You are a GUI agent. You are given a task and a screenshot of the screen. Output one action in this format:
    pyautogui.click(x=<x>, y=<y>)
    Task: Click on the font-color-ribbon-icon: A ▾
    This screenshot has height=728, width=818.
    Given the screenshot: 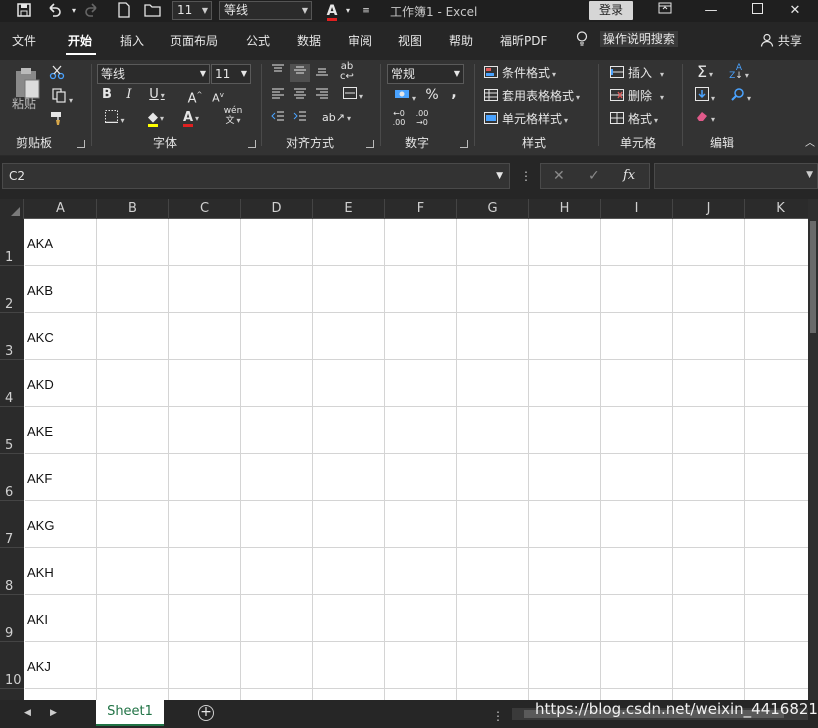 What is the action you would take?
    pyautogui.click(x=191, y=118)
    